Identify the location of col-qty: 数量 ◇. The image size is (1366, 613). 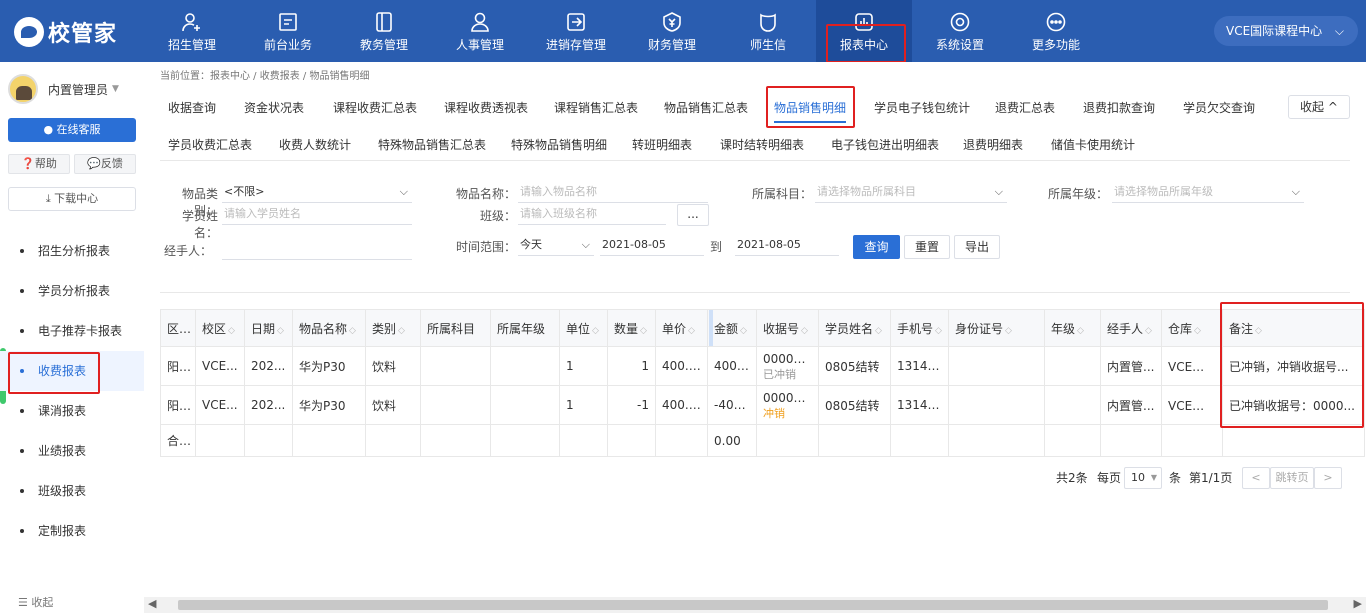
(631, 328).